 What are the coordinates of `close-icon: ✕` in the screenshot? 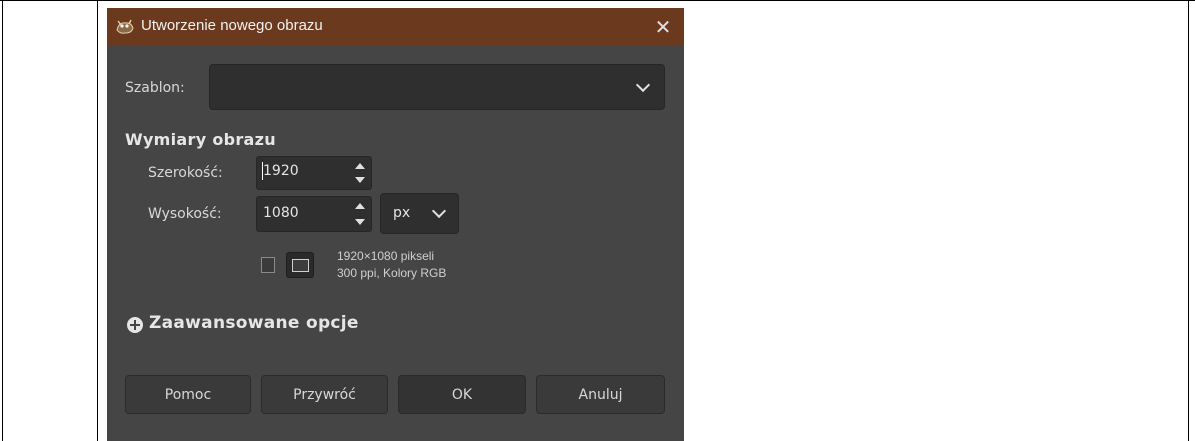 It's located at (663, 27).